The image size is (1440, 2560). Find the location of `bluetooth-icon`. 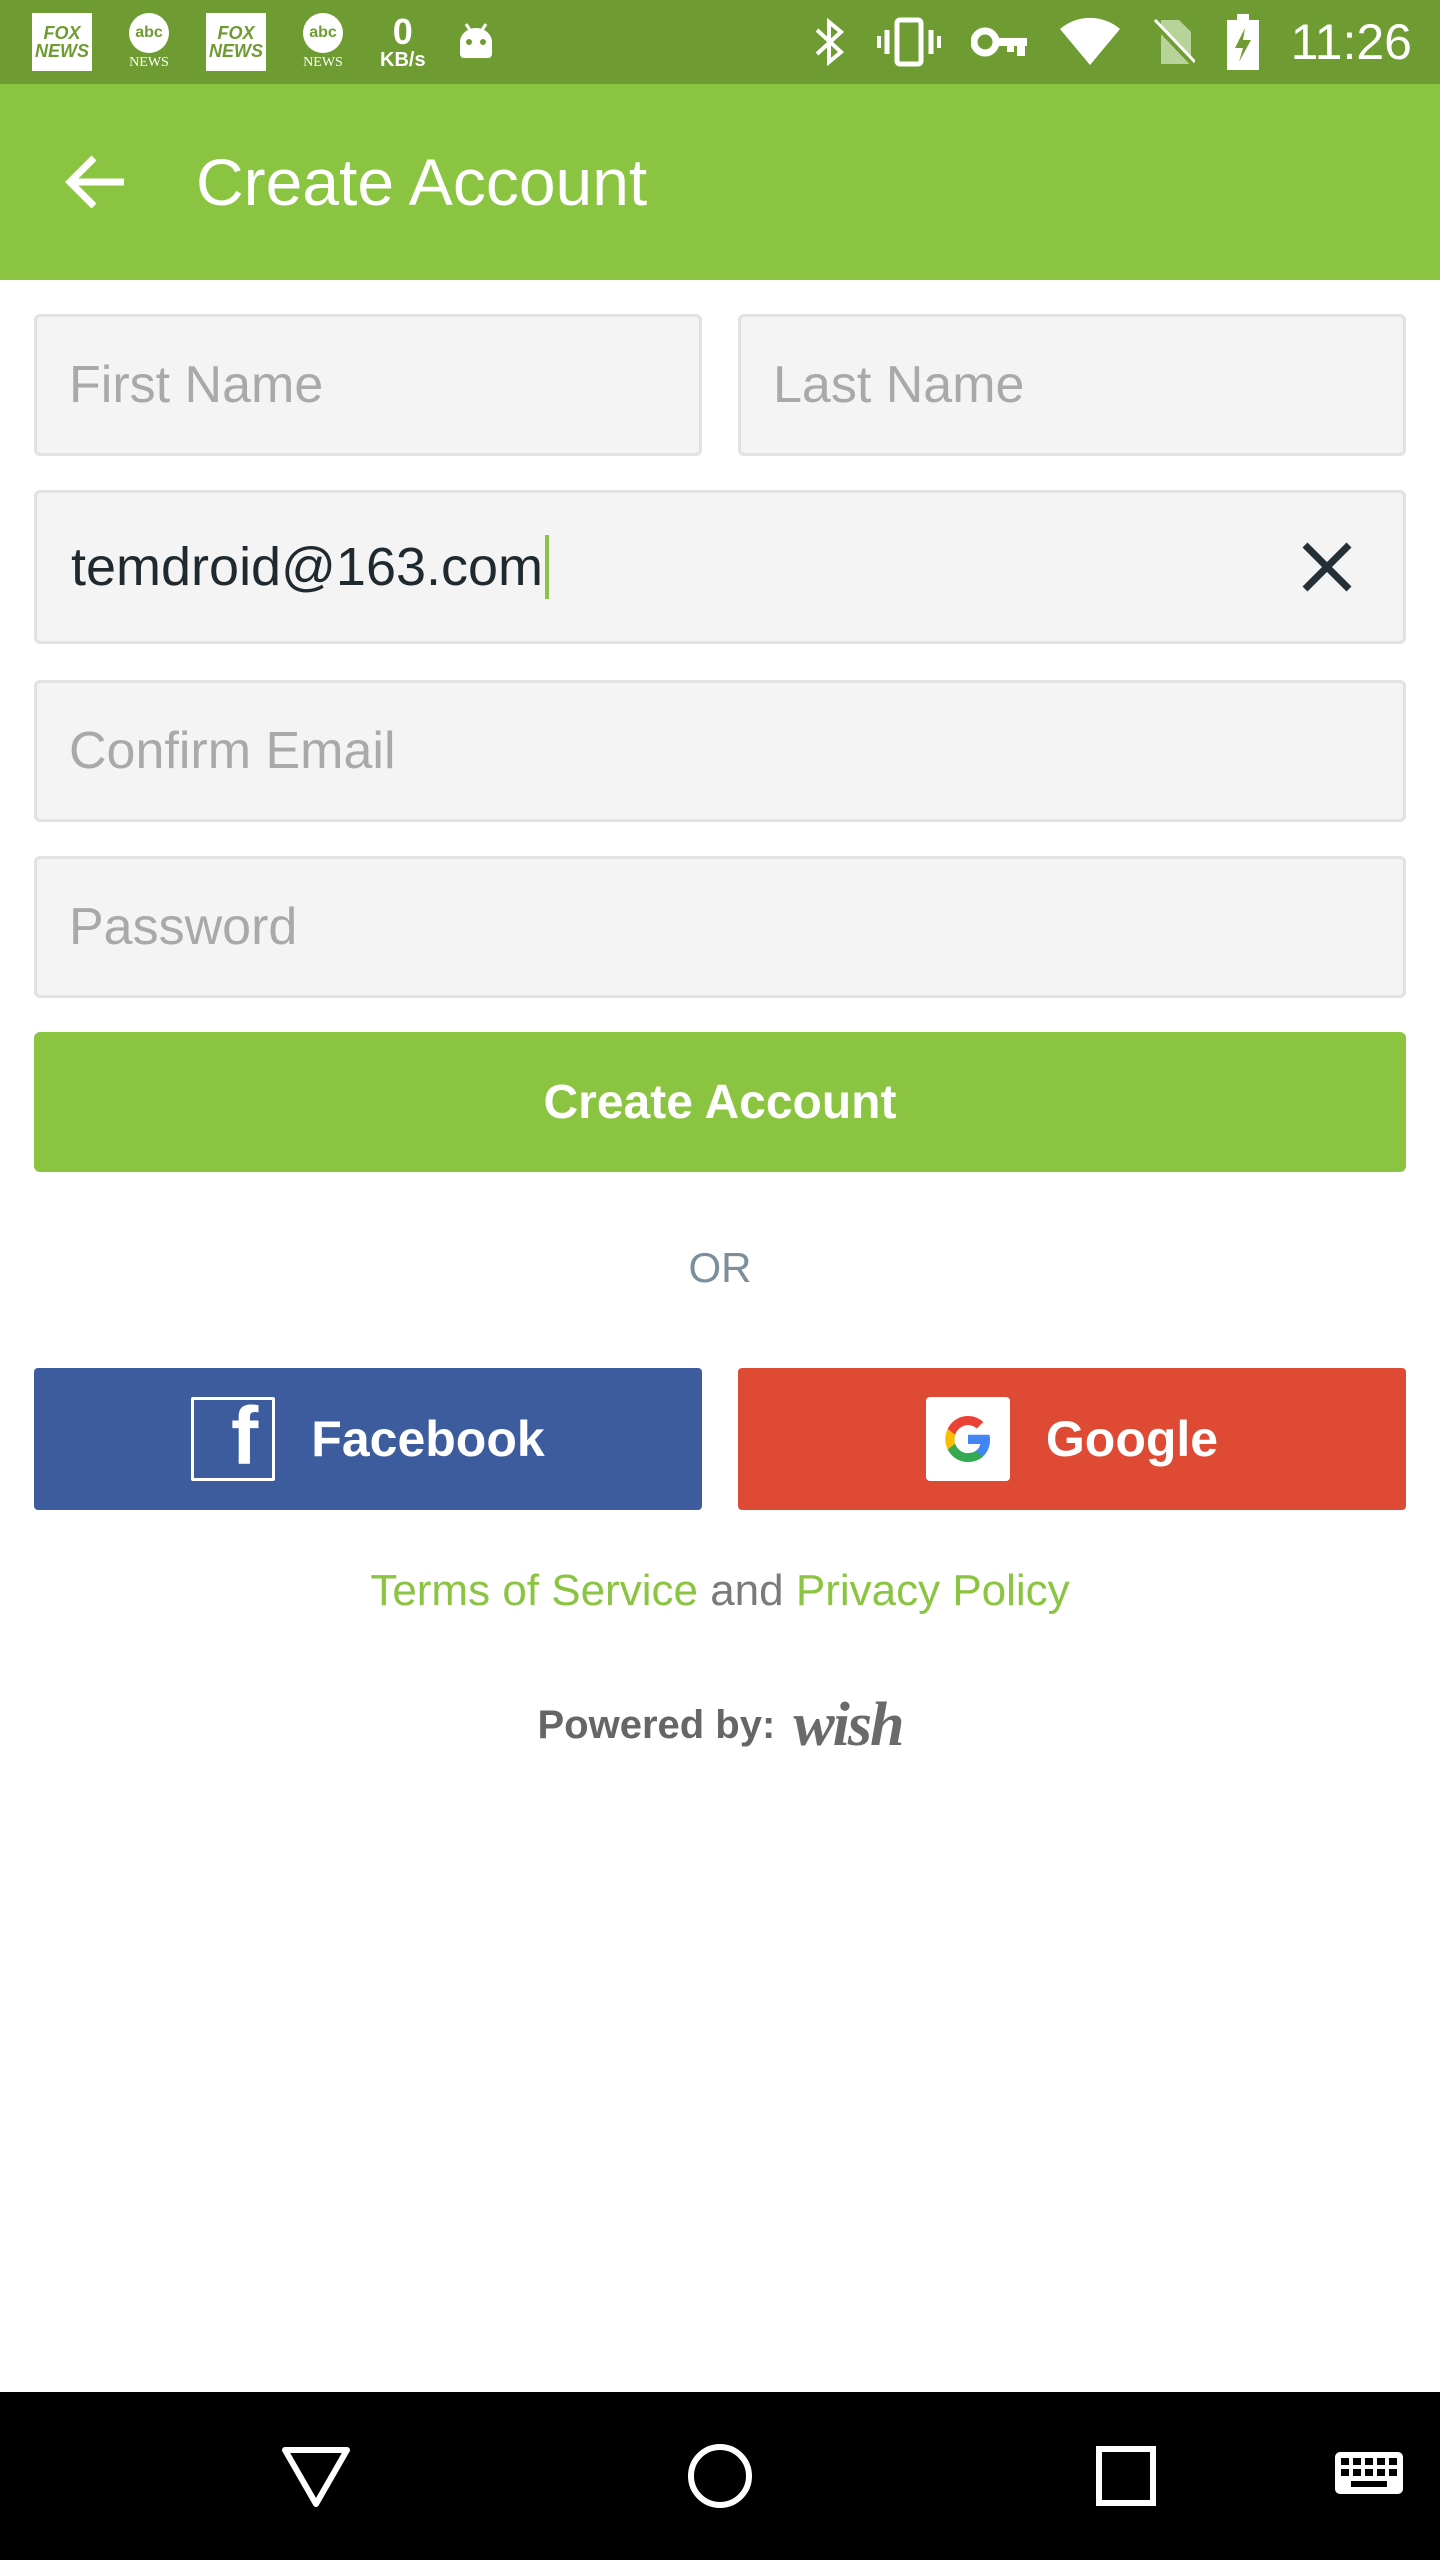

bluetooth-icon is located at coordinates (830, 42).